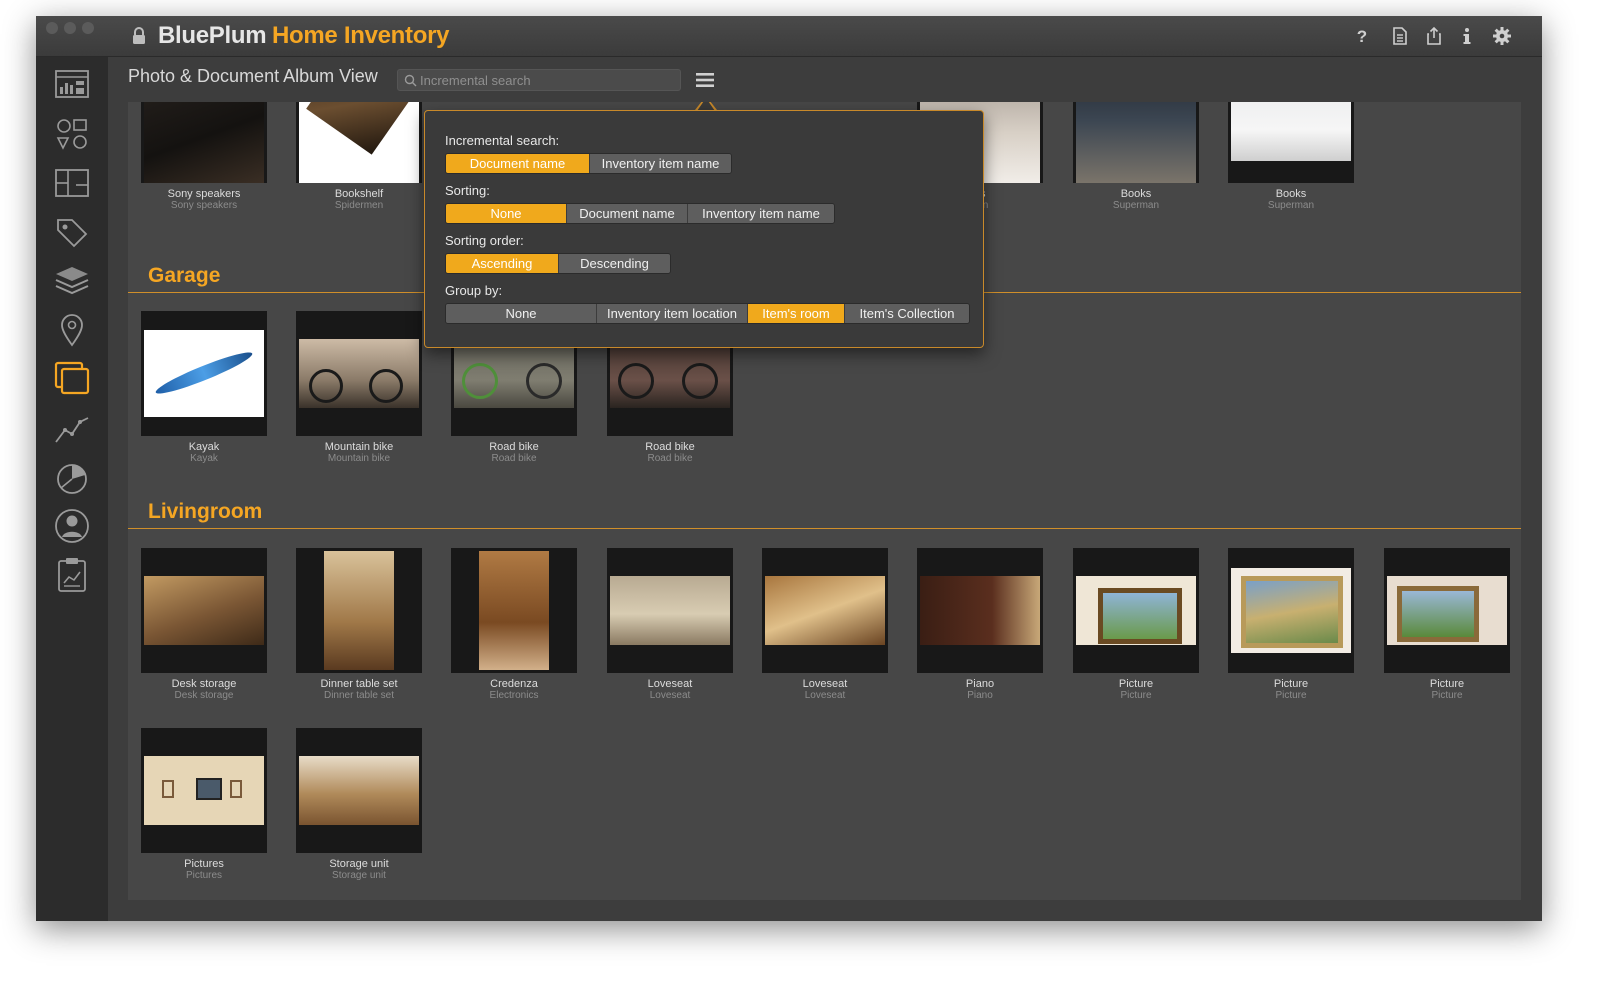 The height and width of the screenshot is (988, 1600). What do you see at coordinates (1136, 695) in the screenshot?
I see `item-subtitle: Picture` at bounding box center [1136, 695].